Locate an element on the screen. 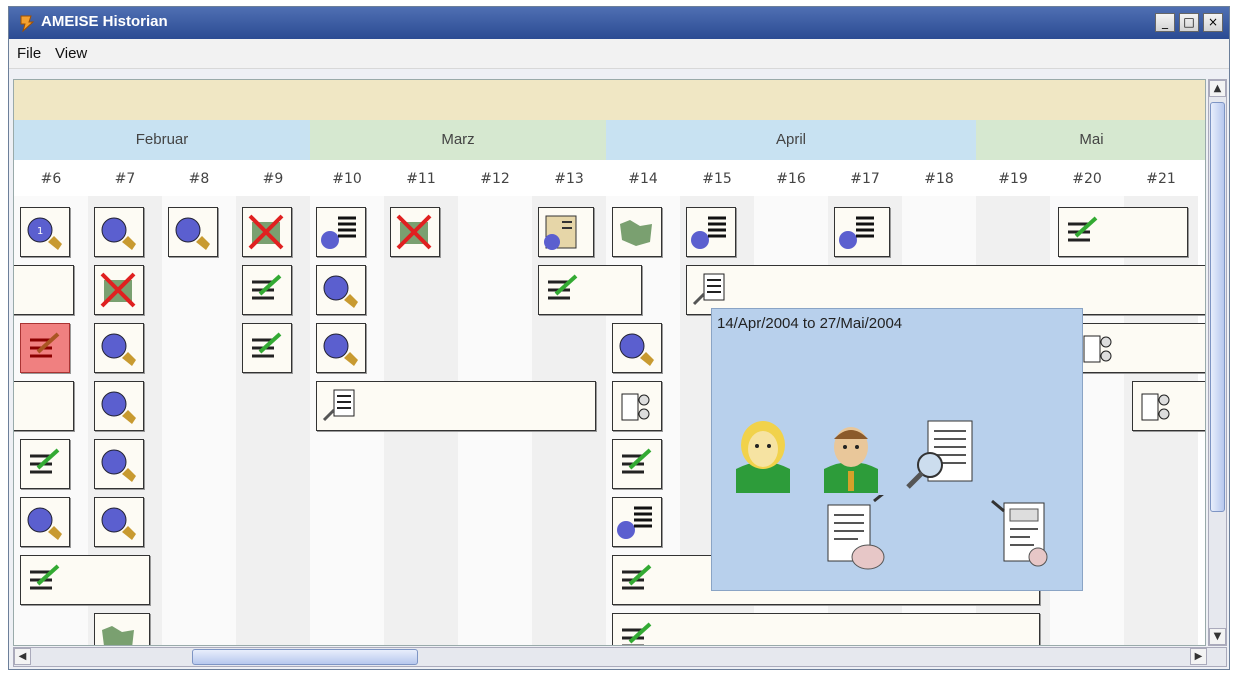 The width and height of the screenshot is (1236, 674). scroll-down-button: ▼ is located at coordinates (1217, 636).